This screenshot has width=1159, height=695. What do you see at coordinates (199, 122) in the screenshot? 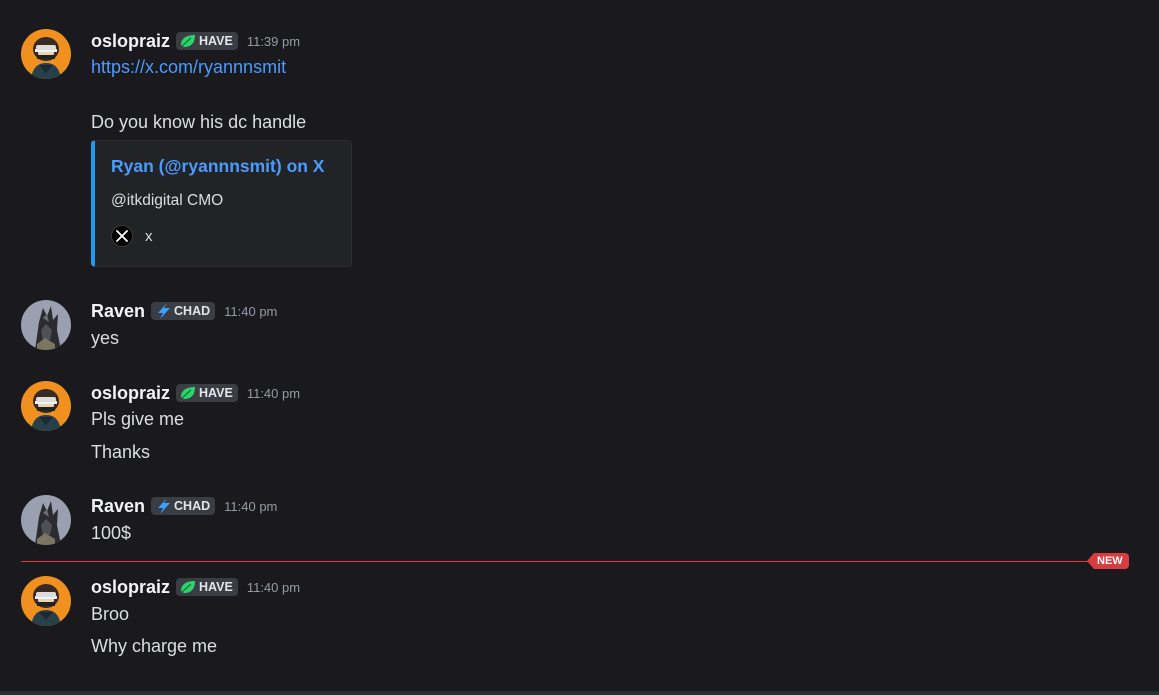
I see `message-text: Do you know his dc handle` at bounding box center [199, 122].